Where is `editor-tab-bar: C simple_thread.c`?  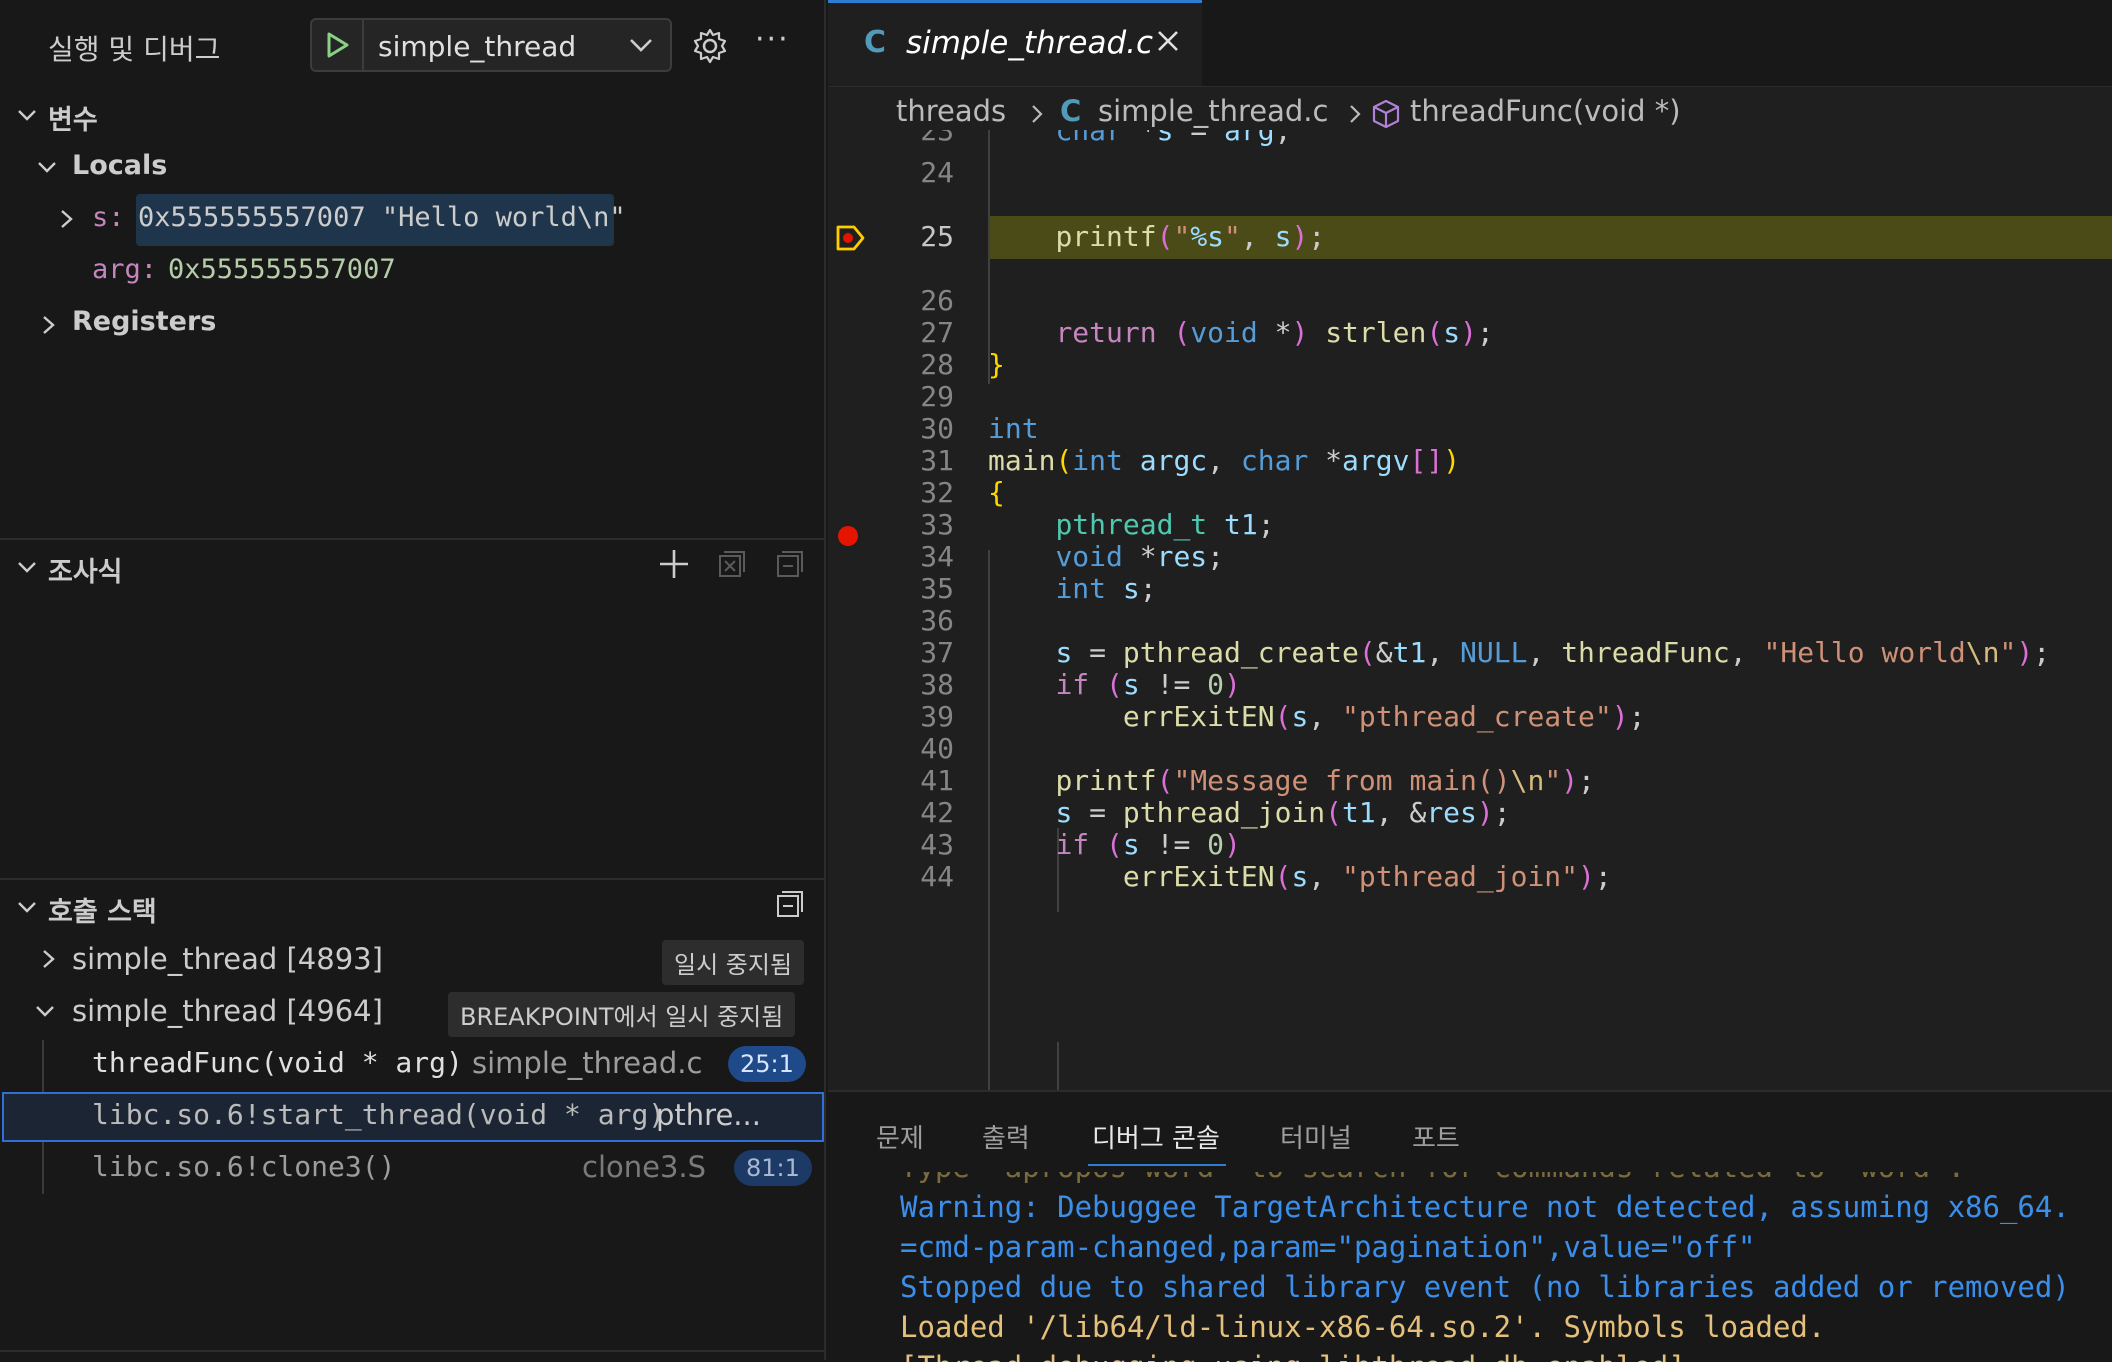
editor-tab-bar: C simple_thread.c is located at coordinates (1470, 43).